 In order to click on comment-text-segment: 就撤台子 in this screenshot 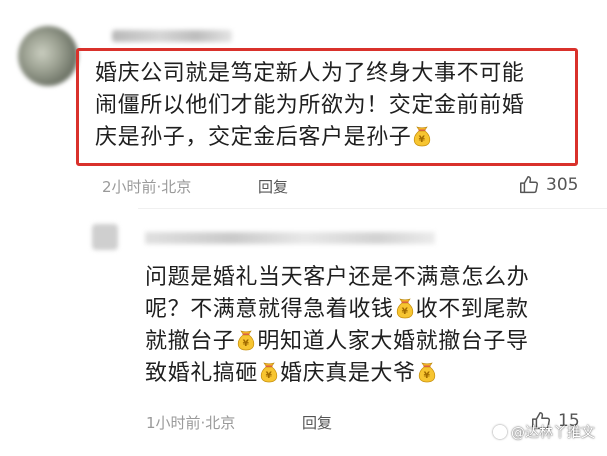, I will do `click(190, 341)`.